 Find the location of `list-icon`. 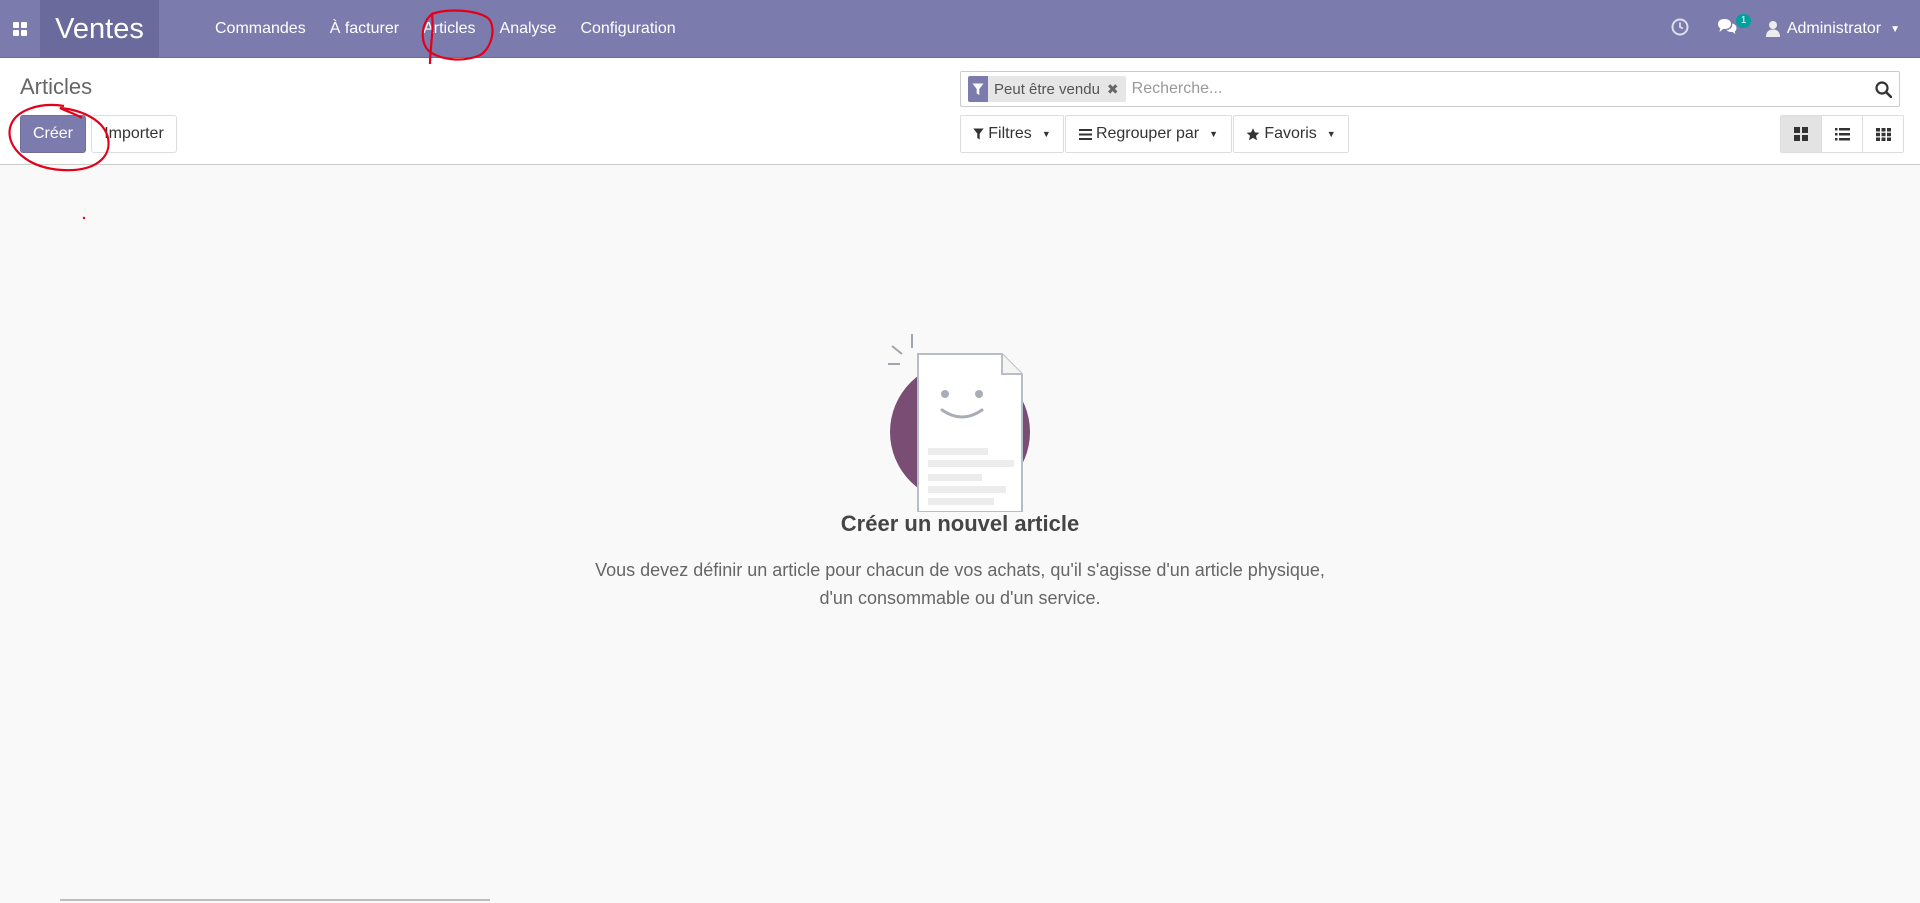

list-icon is located at coordinates (1842, 133).